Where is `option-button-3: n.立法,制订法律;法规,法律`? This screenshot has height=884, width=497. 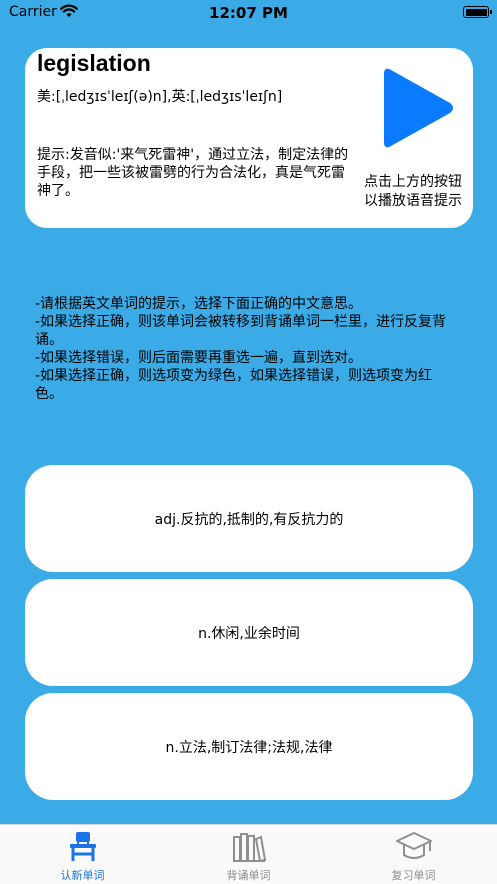
option-button-3: n.立法,制订法律;法规,法律 is located at coordinates (249, 746).